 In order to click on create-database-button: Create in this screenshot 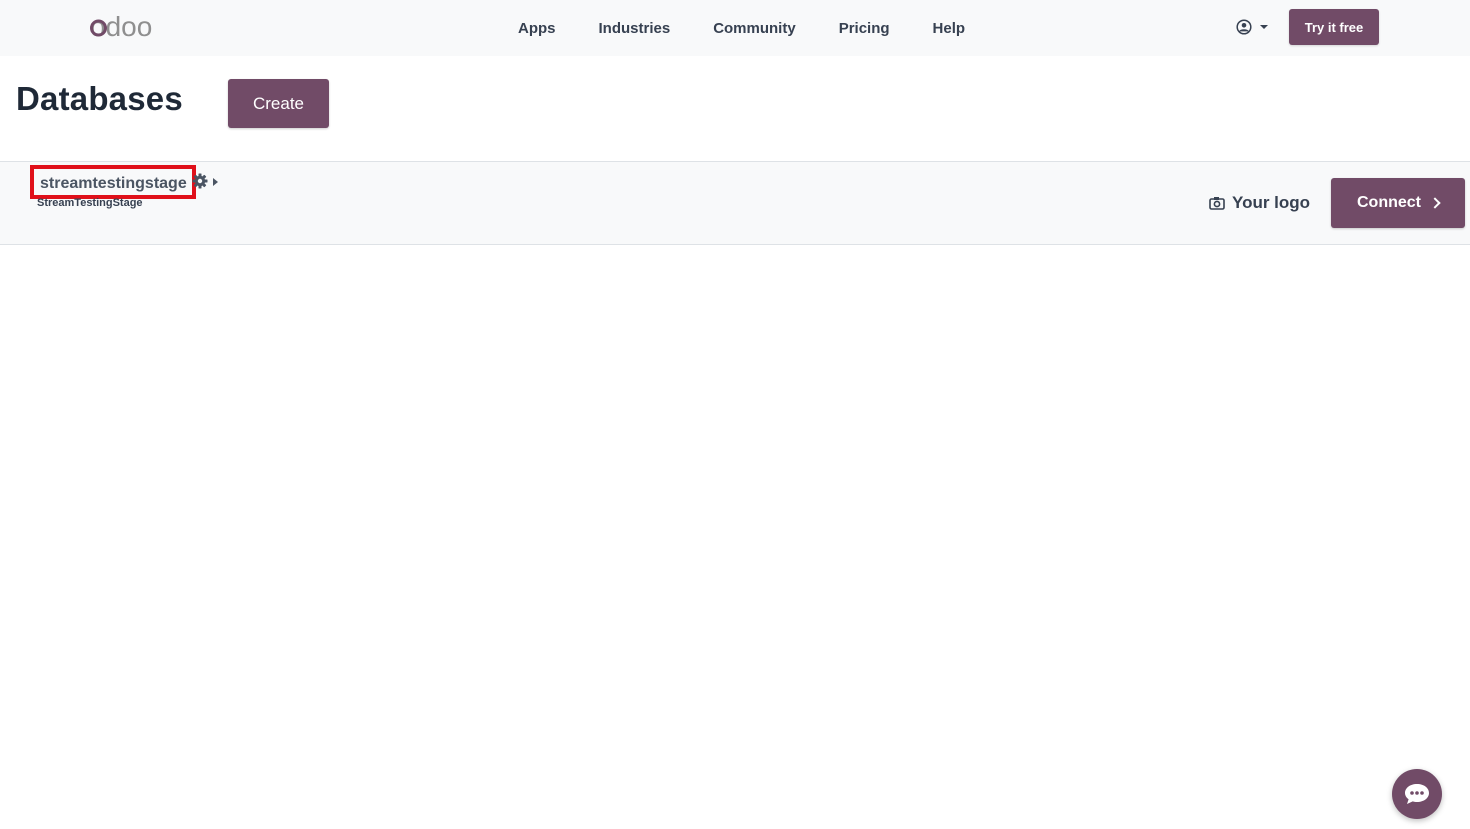, I will do `click(278, 103)`.